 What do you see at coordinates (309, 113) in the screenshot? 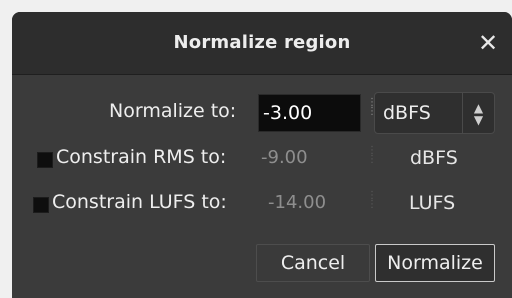
I see `normalize-to-input: -3.00` at bounding box center [309, 113].